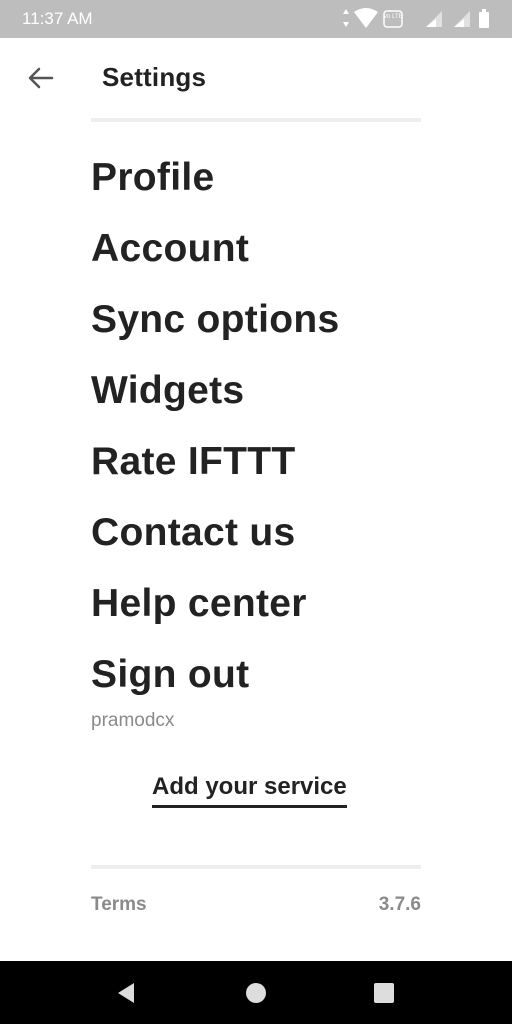  Describe the element at coordinates (261, 532) in the screenshot. I see `menu-item-contact-us: Contact us` at that location.